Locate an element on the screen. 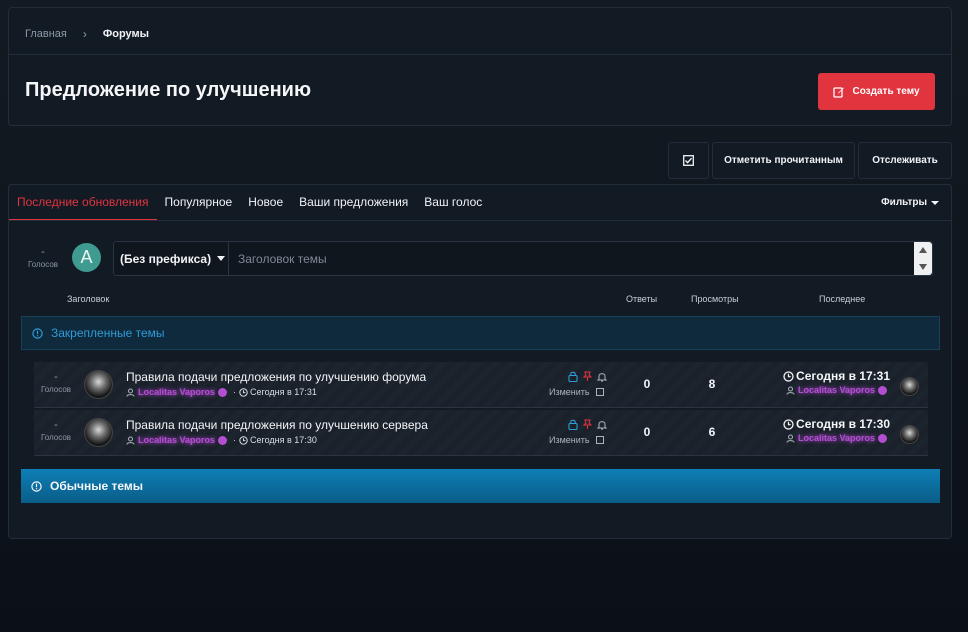 This screenshot has width=968, height=632. select-threads-button is located at coordinates (688, 160).